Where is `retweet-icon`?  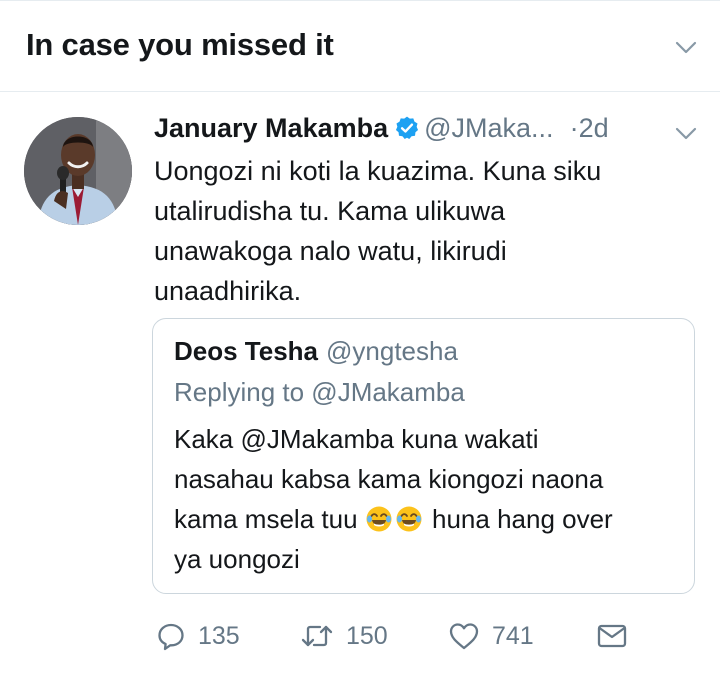 retweet-icon is located at coordinates (317, 636).